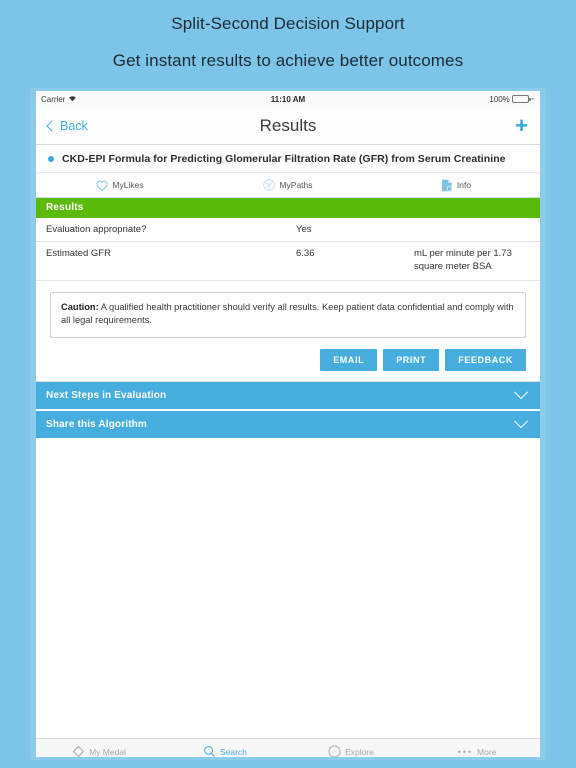  Describe the element at coordinates (288, 359) in the screenshot. I see `action-button-row: EMAIL PRINT FEEDBACK` at that location.